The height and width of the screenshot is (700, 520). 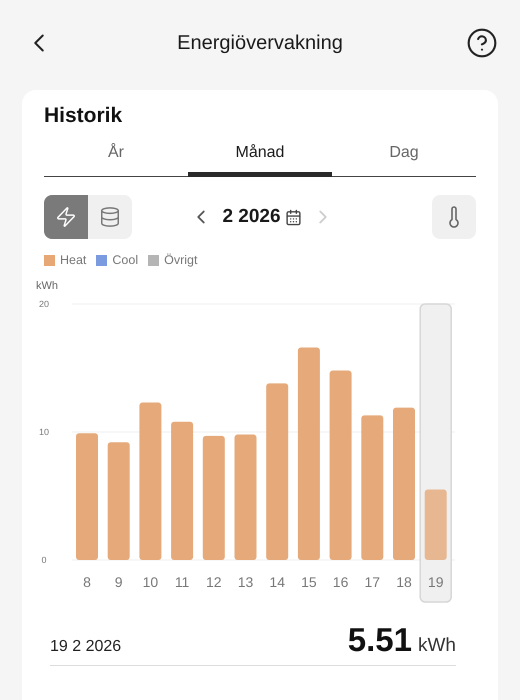 What do you see at coordinates (482, 43) in the screenshot?
I see `help-button` at bounding box center [482, 43].